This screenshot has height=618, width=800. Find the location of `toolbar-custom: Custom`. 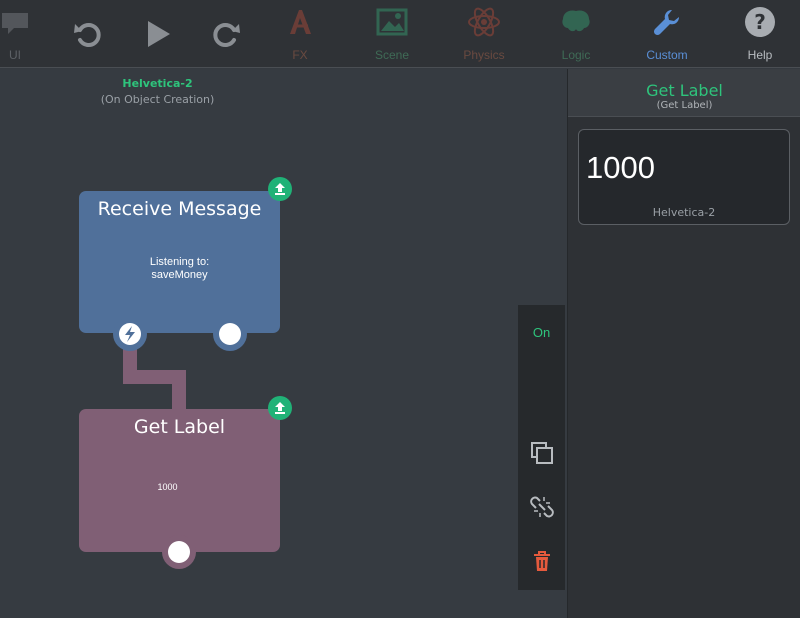

toolbar-custom: Custom is located at coordinates (667, 34).